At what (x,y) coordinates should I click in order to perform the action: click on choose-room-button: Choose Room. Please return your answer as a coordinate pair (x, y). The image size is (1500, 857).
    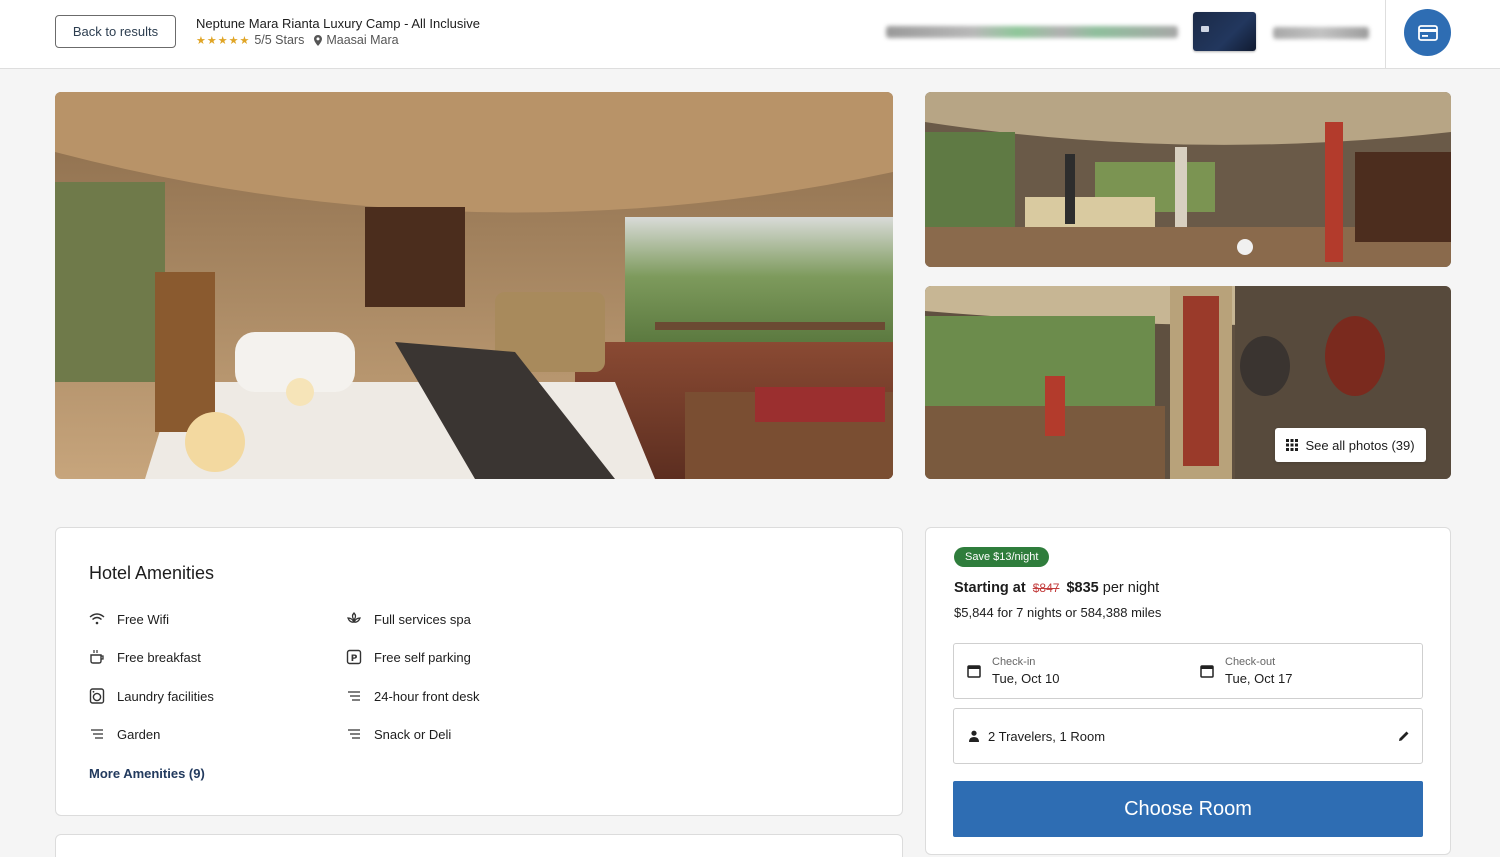
    Looking at the image, I should click on (1188, 809).